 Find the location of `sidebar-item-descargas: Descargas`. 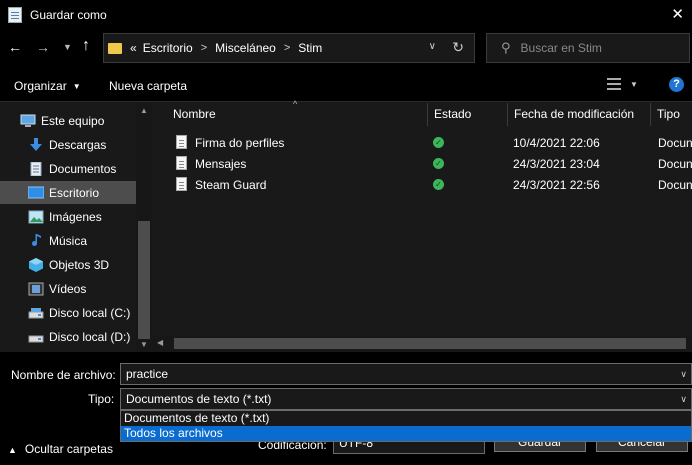

sidebar-item-descargas: Descargas is located at coordinates (68, 144).